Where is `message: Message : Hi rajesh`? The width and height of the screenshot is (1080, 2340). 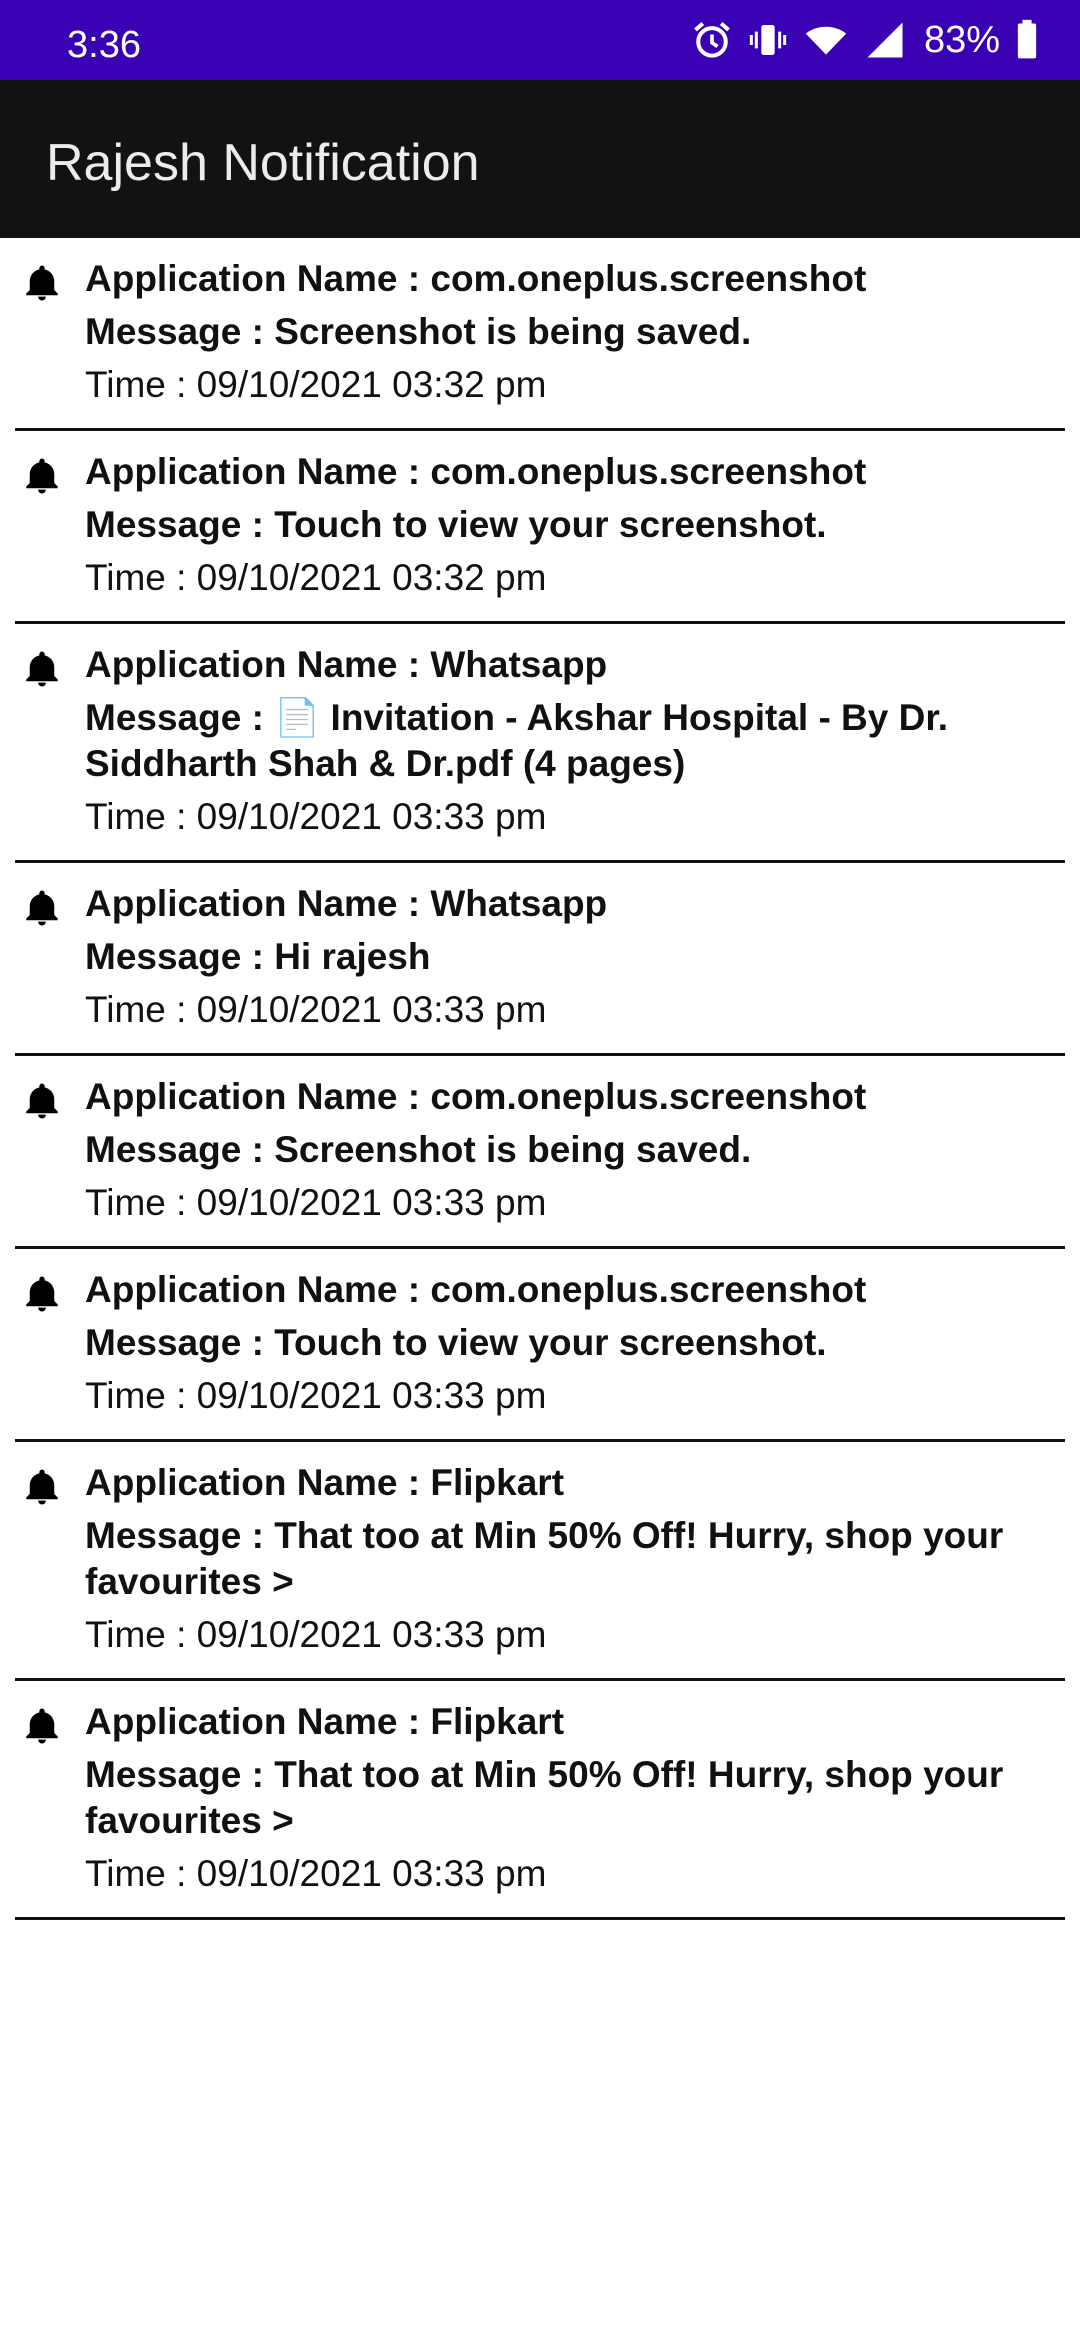
message: Message : Hi rajesh is located at coordinates (258, 956).